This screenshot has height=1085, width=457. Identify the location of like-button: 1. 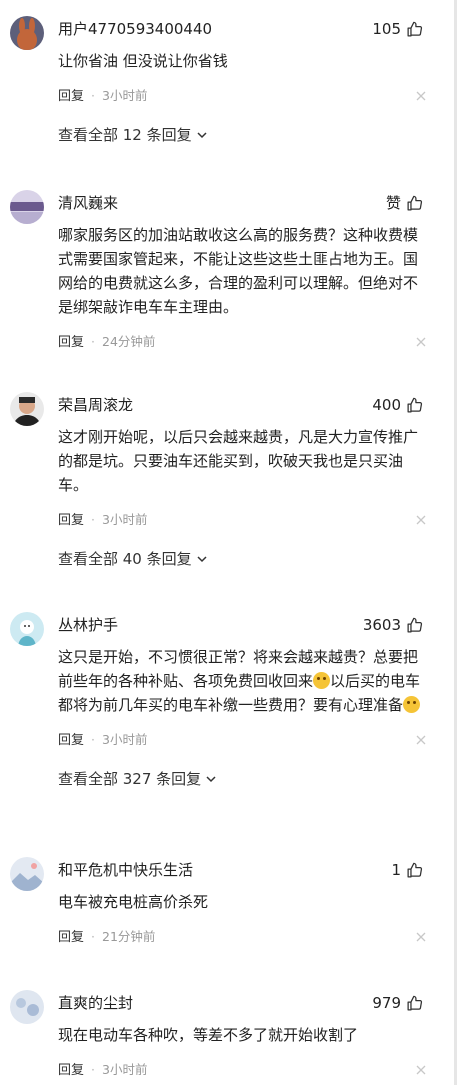
(407, 870).